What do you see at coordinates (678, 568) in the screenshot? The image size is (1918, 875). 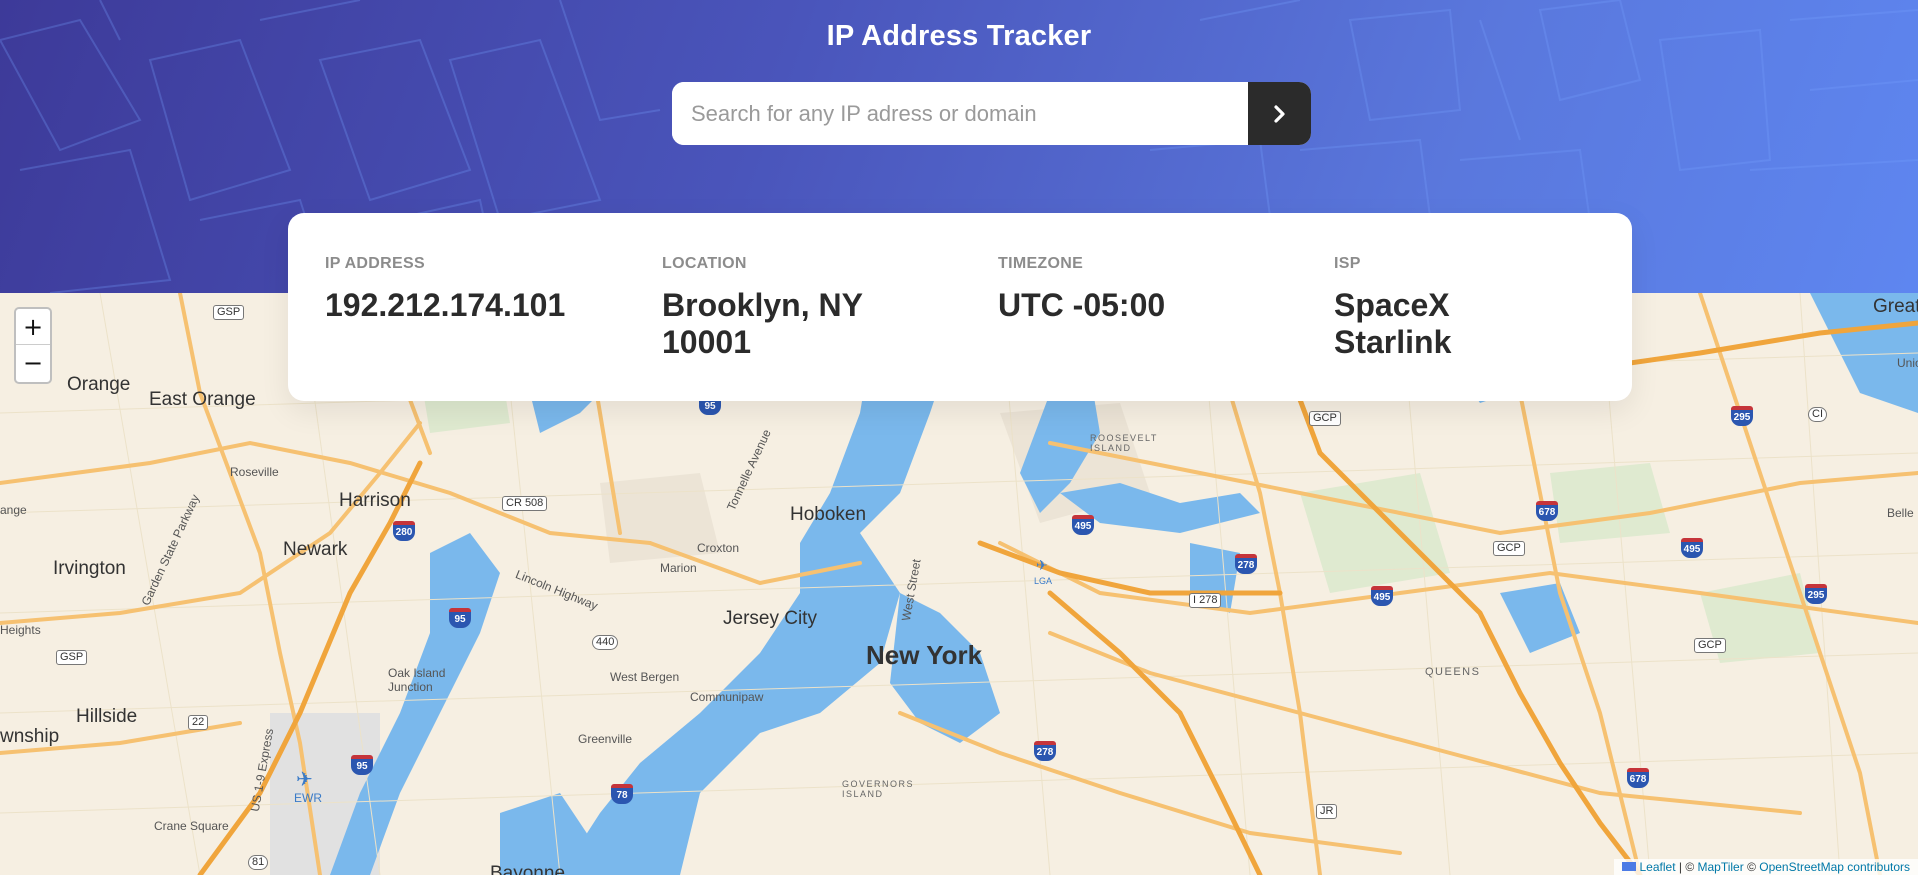 I see `map-label-marion: Marion` at bounding box center [678, 568].